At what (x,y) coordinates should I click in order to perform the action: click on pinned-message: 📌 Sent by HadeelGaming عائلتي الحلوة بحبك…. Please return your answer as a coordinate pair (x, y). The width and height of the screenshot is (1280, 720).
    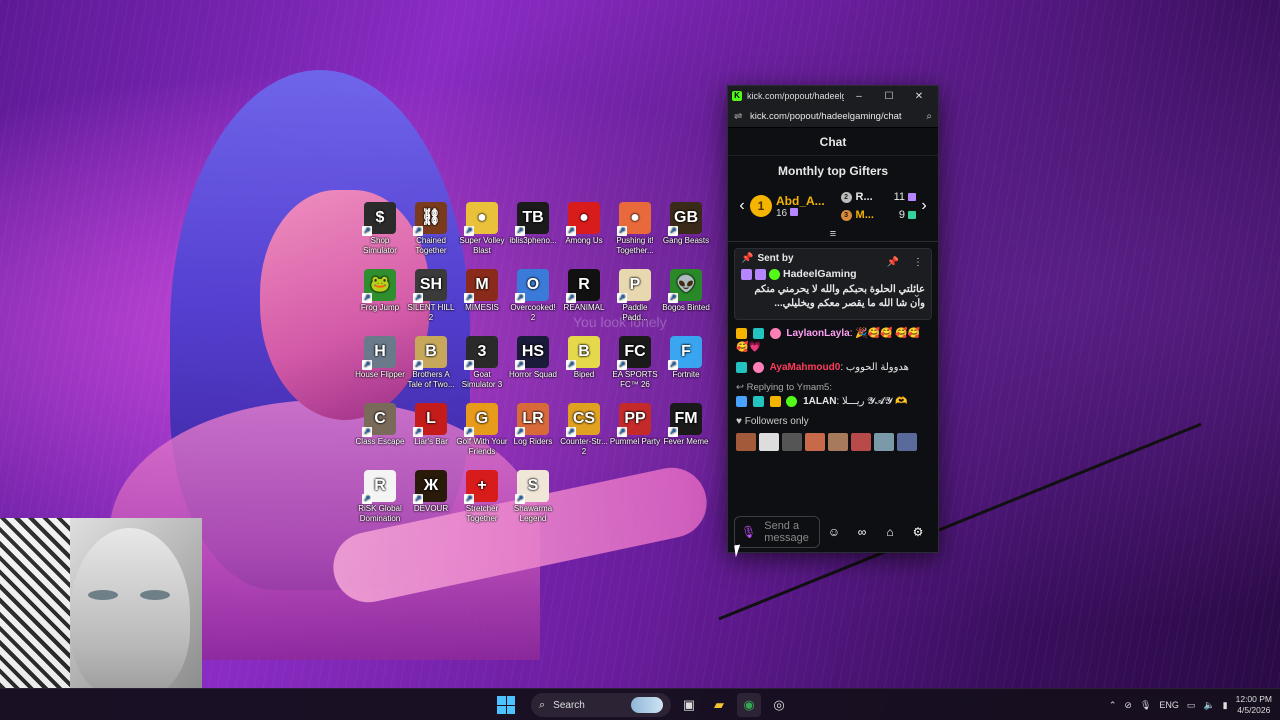
    Looking at the image, I should click on (833, 284).